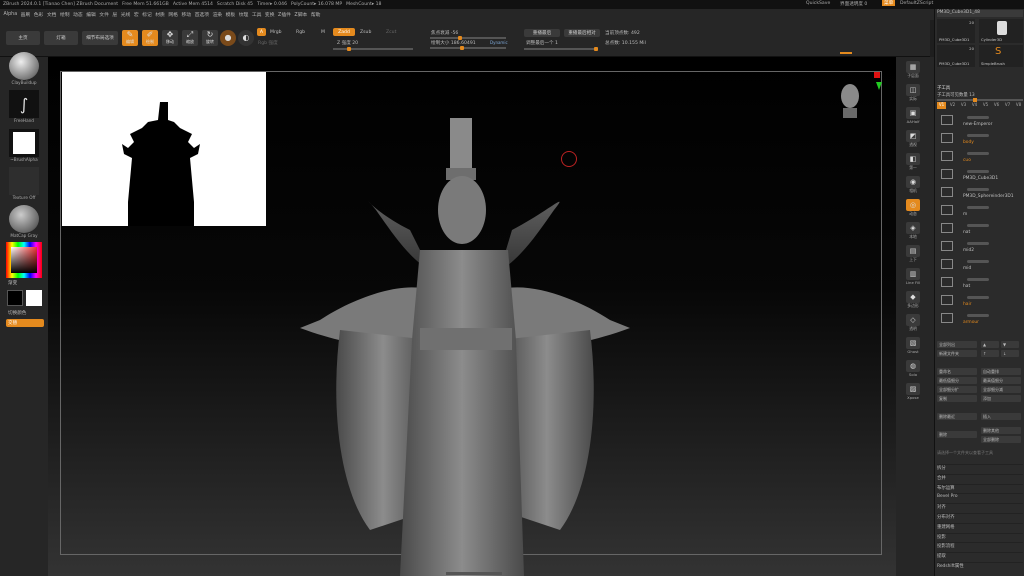 The width and height of the screenshot is (1024, 576). What do you see at coordinates (980, 283) in the screenshot?
I see `subtool-item: hat` at bounding box center [980, 283].